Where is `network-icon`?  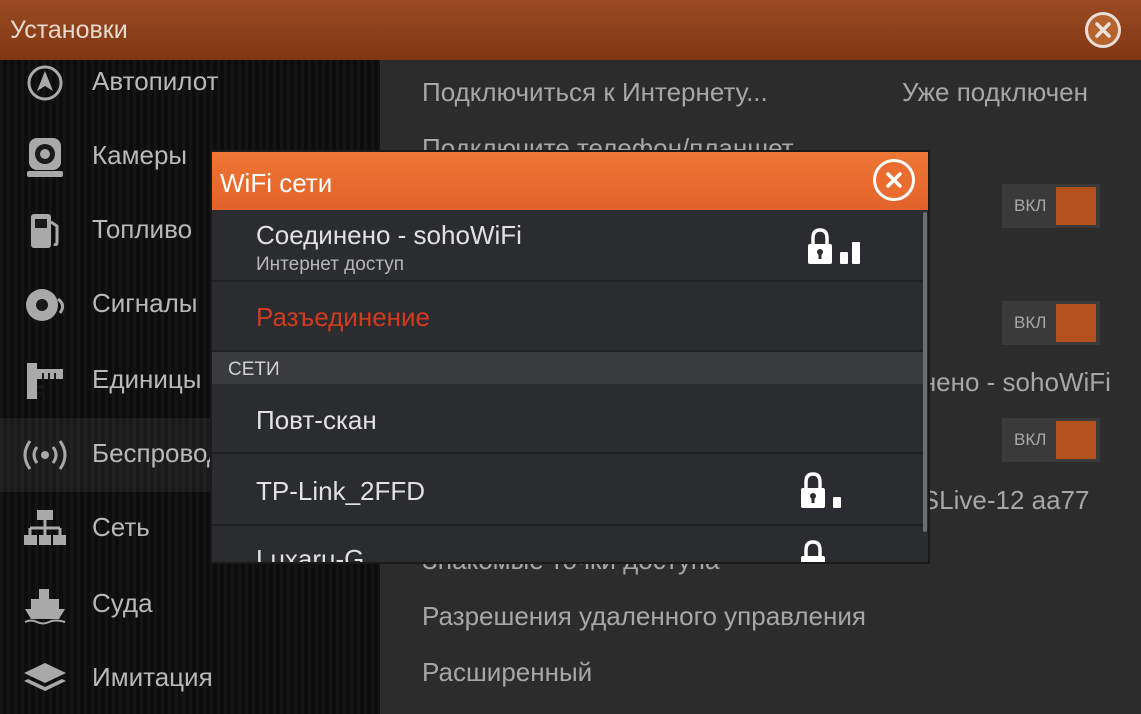 network-icon is located at coordinates (45, 529).